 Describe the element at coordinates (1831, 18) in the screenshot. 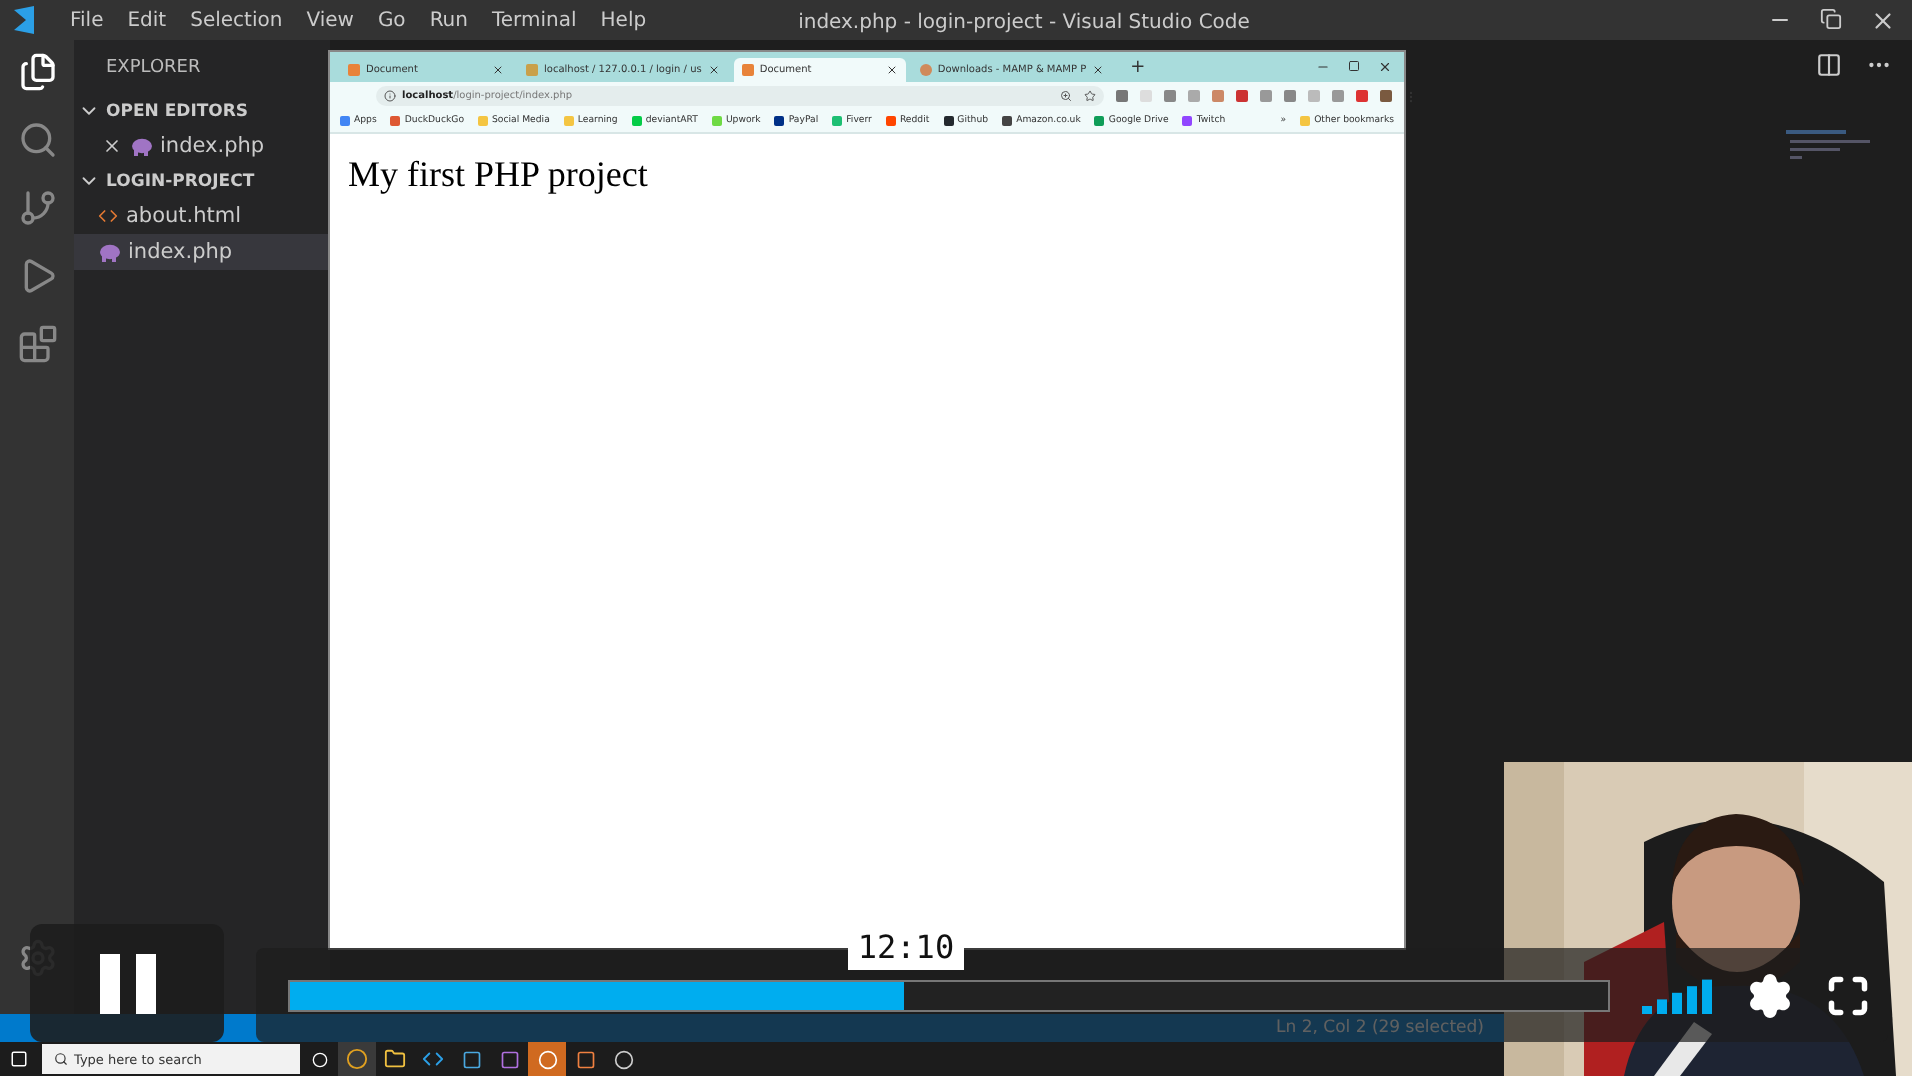

I see `restore-icon` at that location.